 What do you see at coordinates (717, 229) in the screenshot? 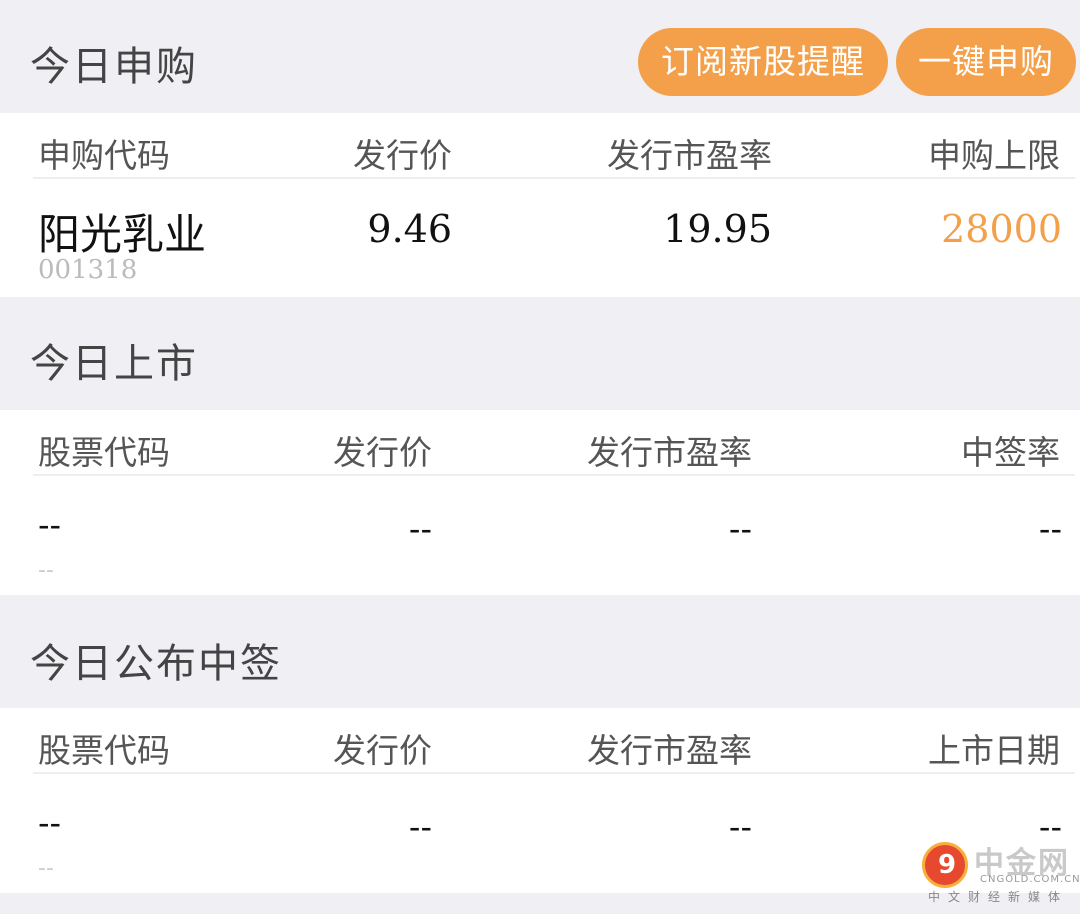
I see `issue-pe-value: 19.95` at bounding box center [717, 229].